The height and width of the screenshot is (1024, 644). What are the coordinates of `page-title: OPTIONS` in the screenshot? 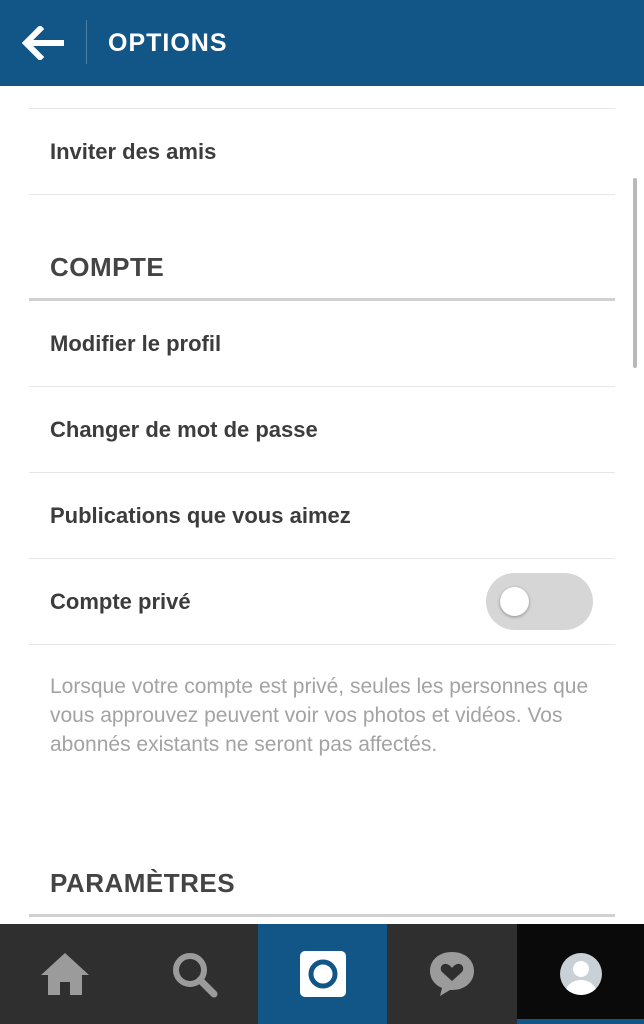 It's located at (168, 43).